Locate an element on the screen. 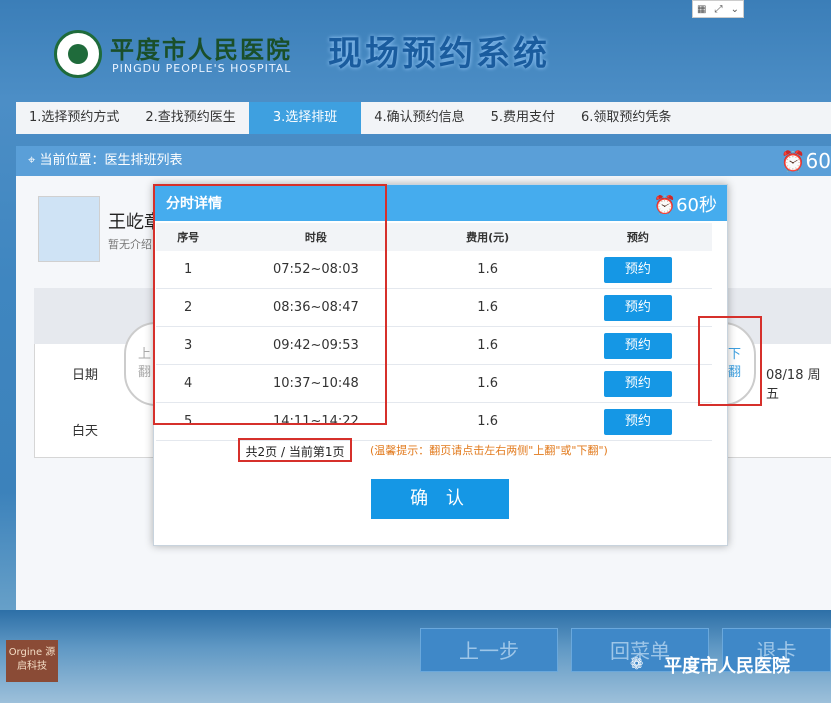 The image size is (831, 703). paging-tip: (温馨提示：翻页请点击左右两侧"上翻"或"下翻") is located at coordinates (489, 450).